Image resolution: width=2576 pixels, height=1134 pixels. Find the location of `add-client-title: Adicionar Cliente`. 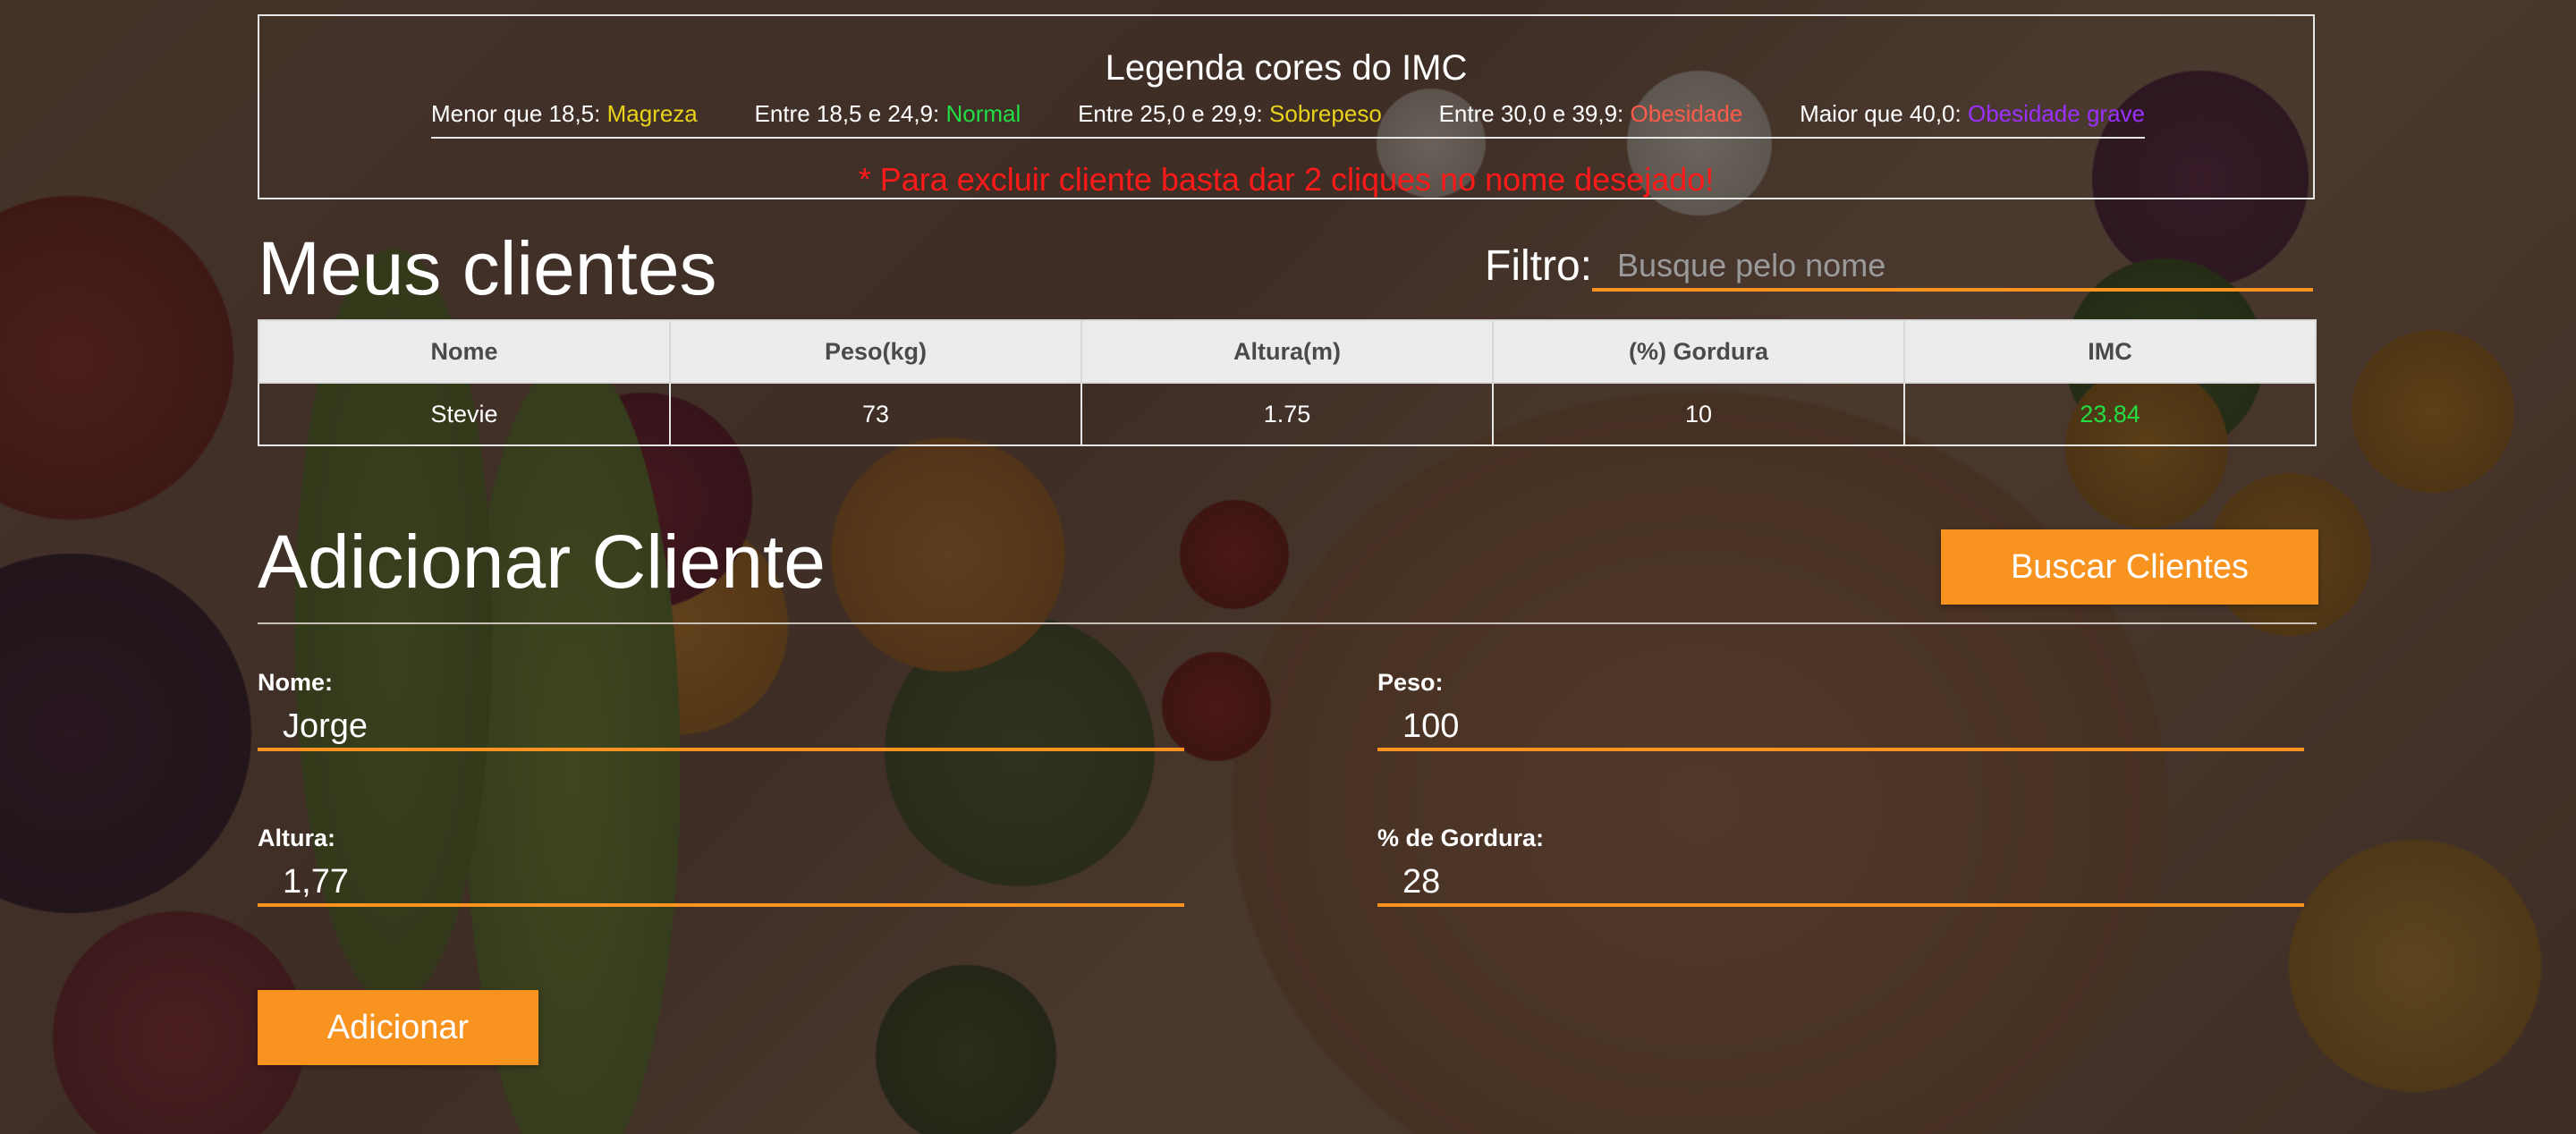

add-client-title: Adicionar Cliente is located at coordinates (542, 562).